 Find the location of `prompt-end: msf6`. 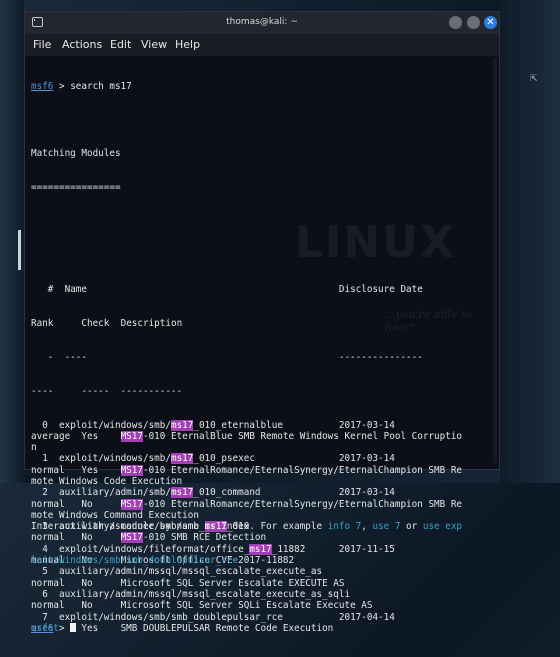

prompt-end: msf6 is located at coordinates (42, 628).